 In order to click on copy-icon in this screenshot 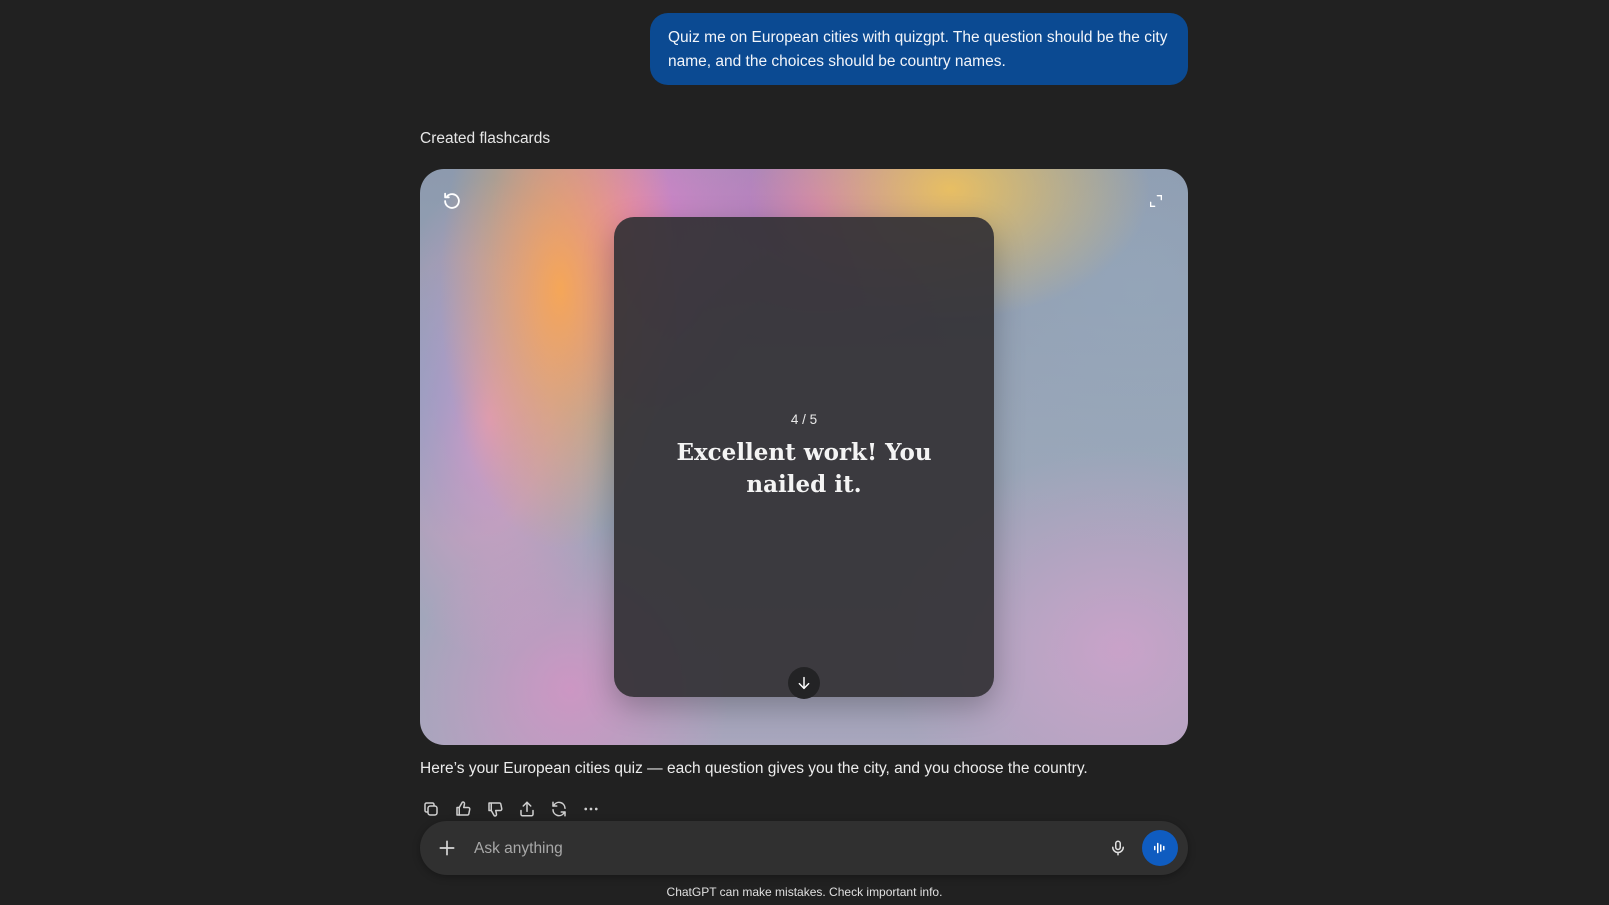, I will do `click(431, 809)`.